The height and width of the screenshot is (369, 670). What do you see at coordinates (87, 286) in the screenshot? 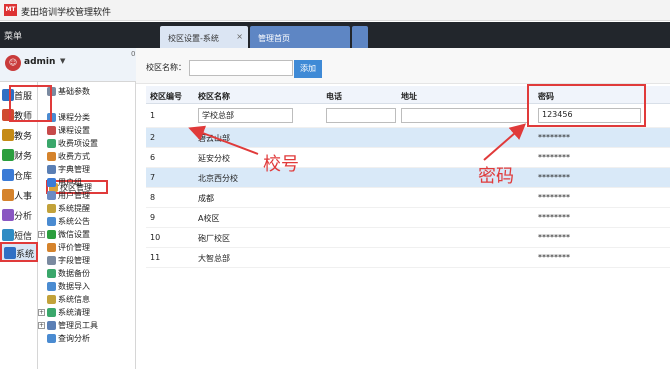
I see `tree-item-data-import: 数据导入` at bounding box center [87, 286].